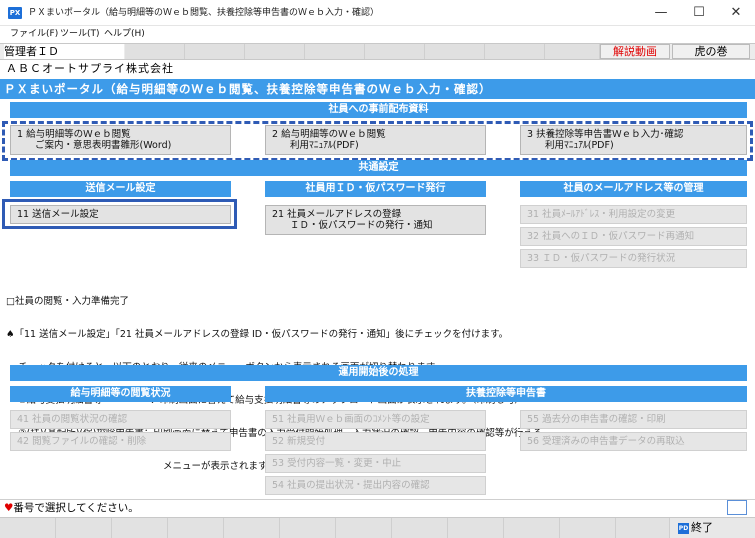 The width and height of the screenshot is (755, 538). I want to click on menu-file: ファイル(F), so click(34, 34).